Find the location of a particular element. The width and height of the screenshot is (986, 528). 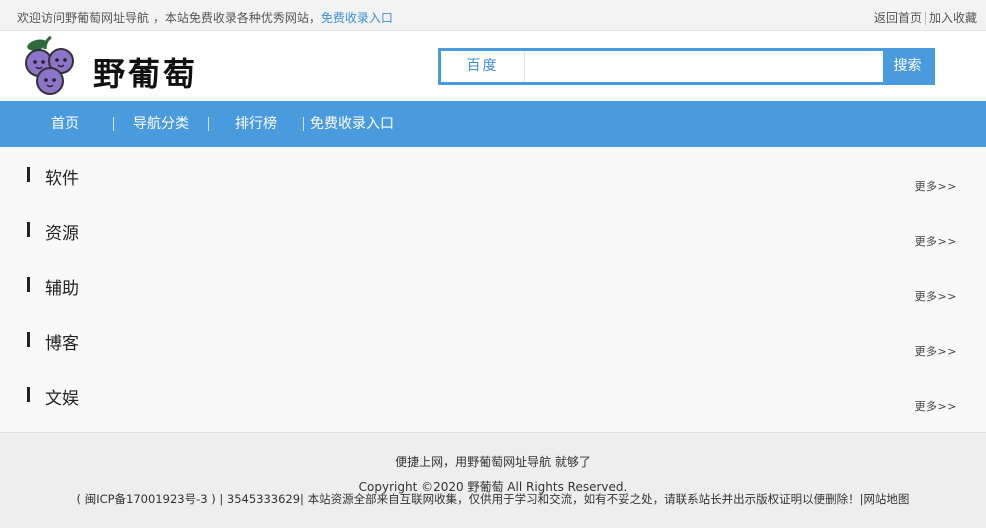

divider is located at coordinates (925, 18).